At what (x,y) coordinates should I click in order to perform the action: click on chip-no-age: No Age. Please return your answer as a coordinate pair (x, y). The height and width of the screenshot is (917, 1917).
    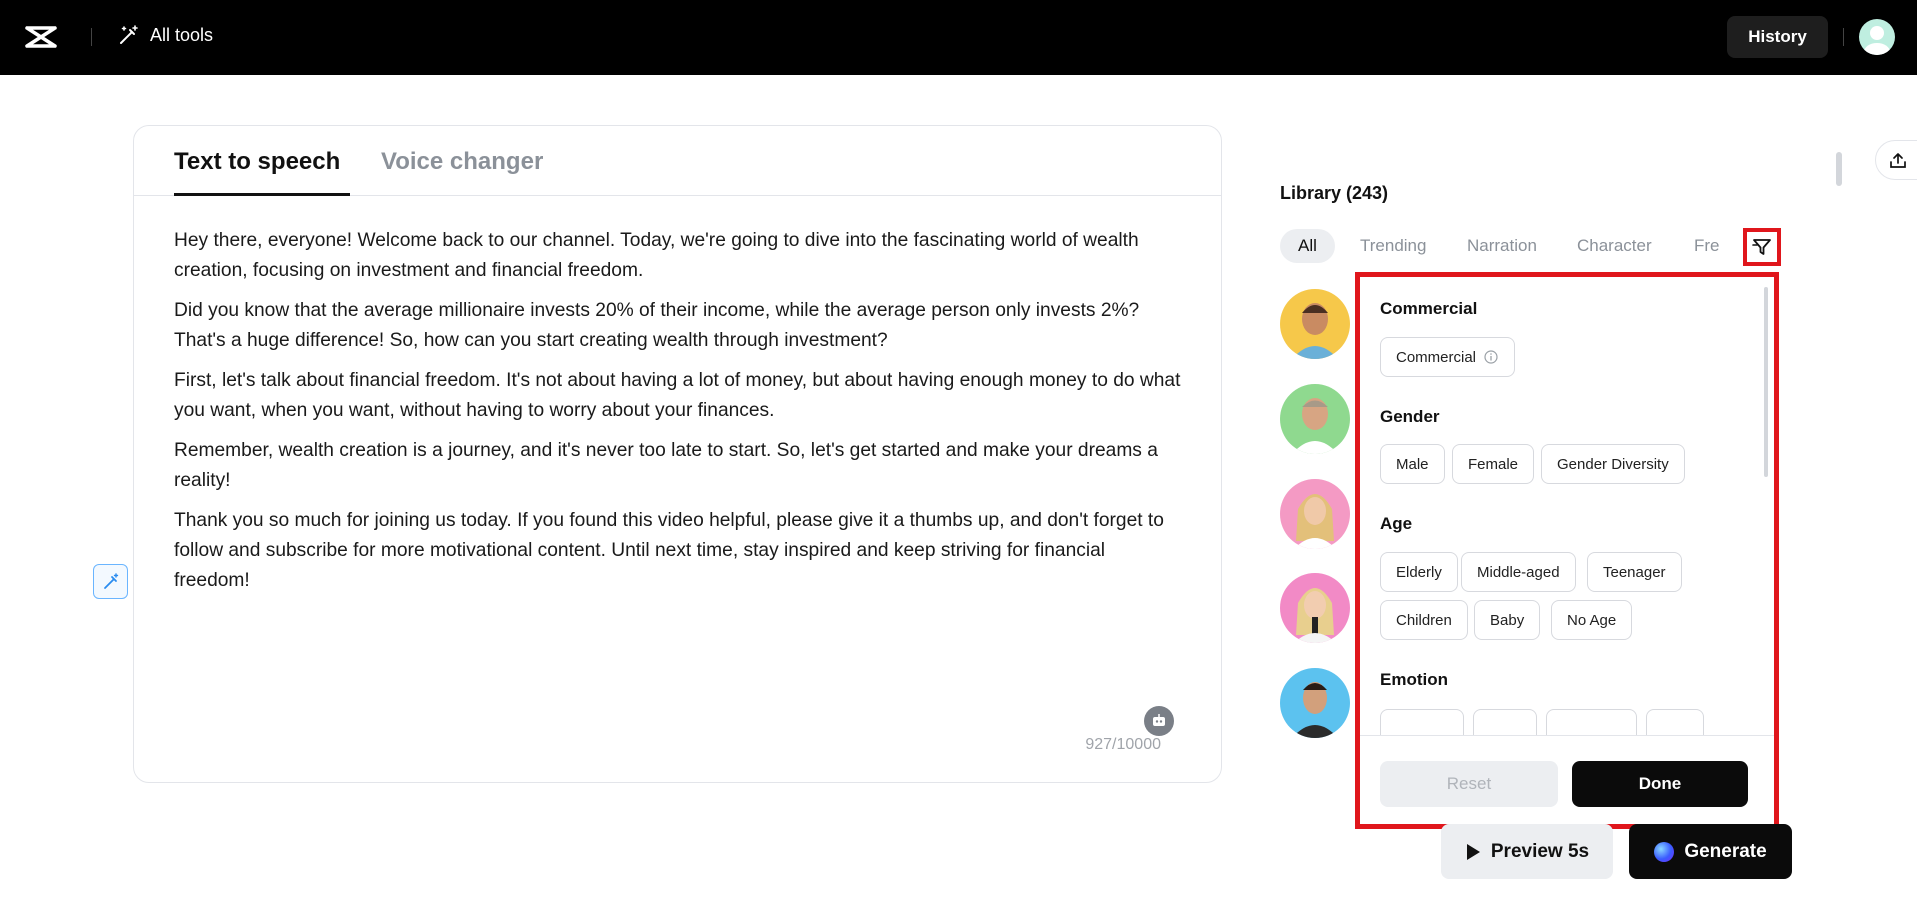
    Looking at the image, I should click on (1592, 620).